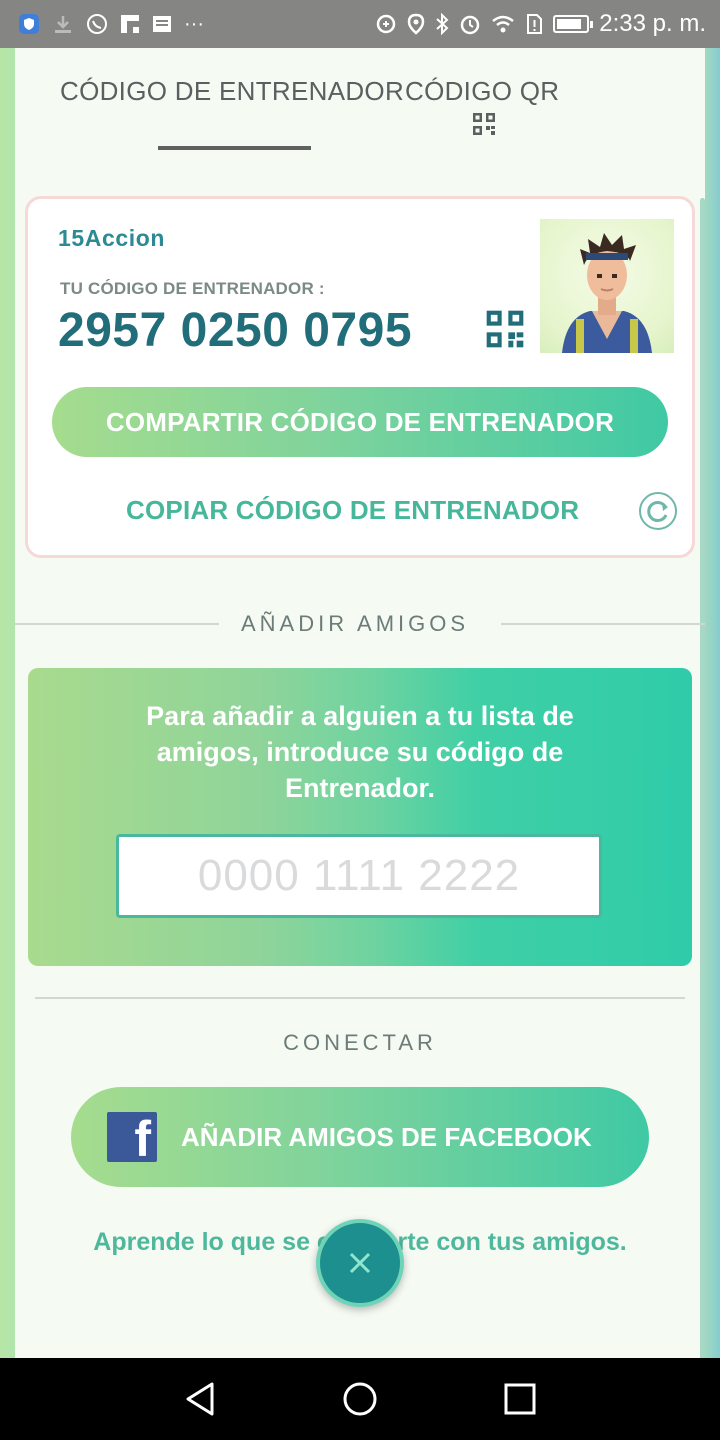  Describe the element at coordinates (386, 24) in the screenshot. I see `data-saver-icon` at that location.